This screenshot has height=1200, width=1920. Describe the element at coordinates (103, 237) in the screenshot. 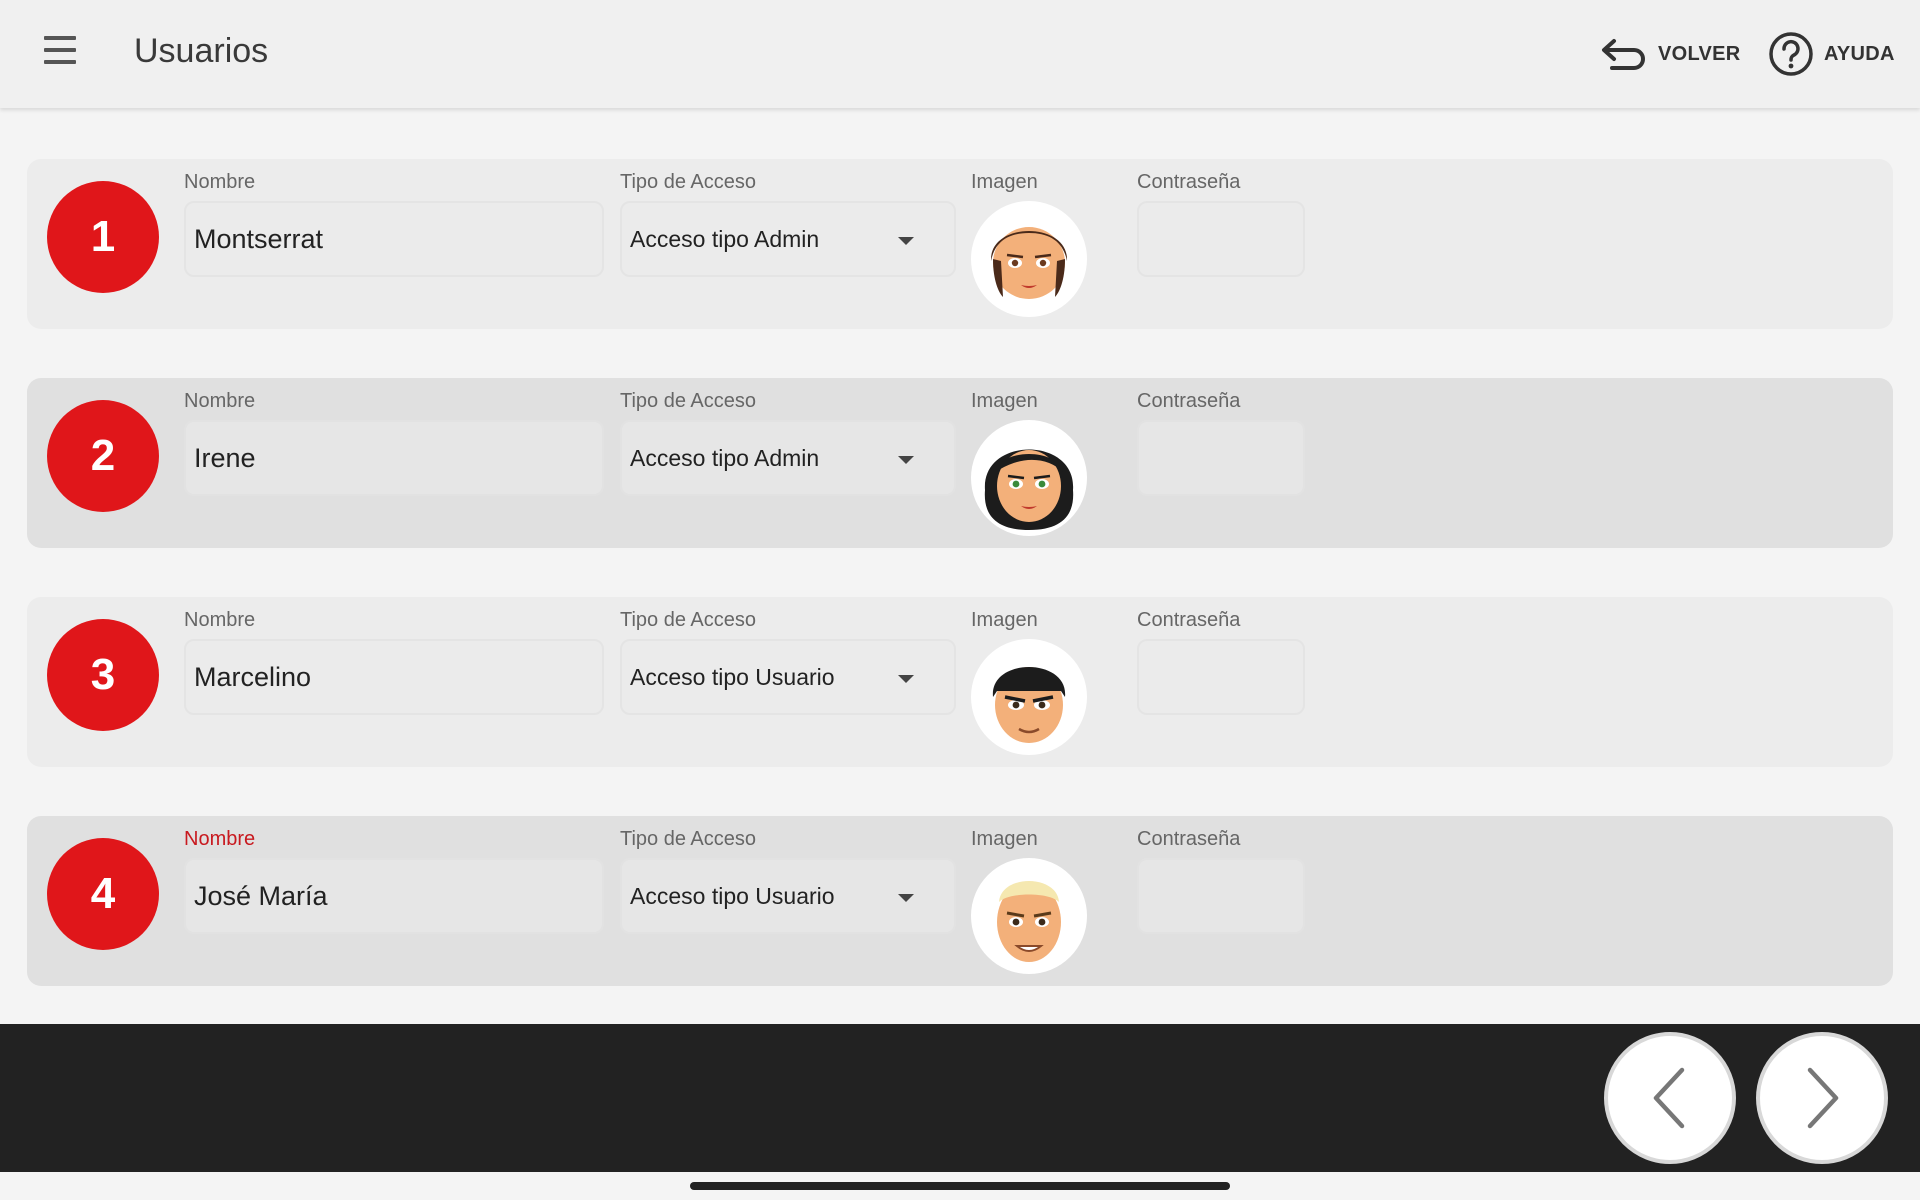

I see `user-number-badge: 1` at that location.